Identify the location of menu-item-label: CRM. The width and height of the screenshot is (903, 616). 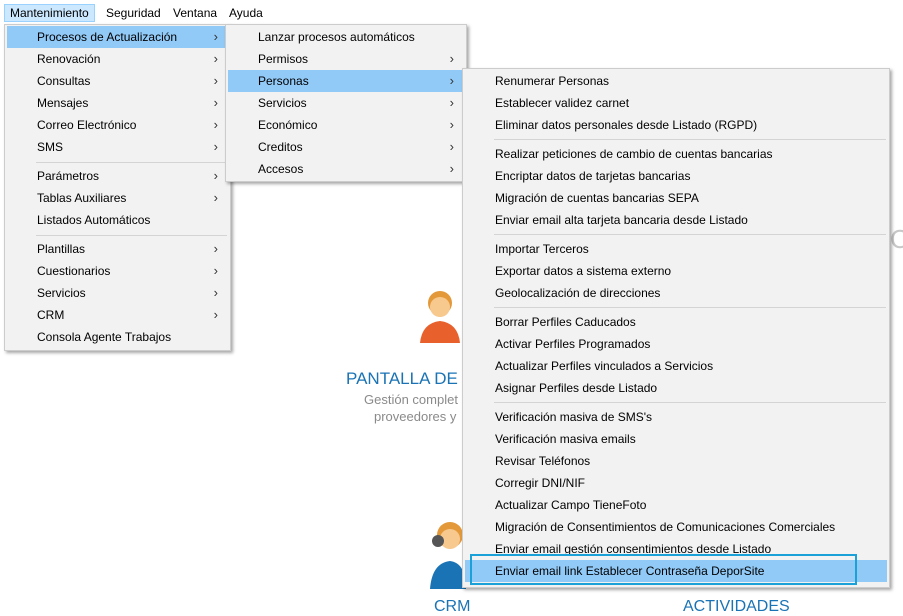
(51, 315).